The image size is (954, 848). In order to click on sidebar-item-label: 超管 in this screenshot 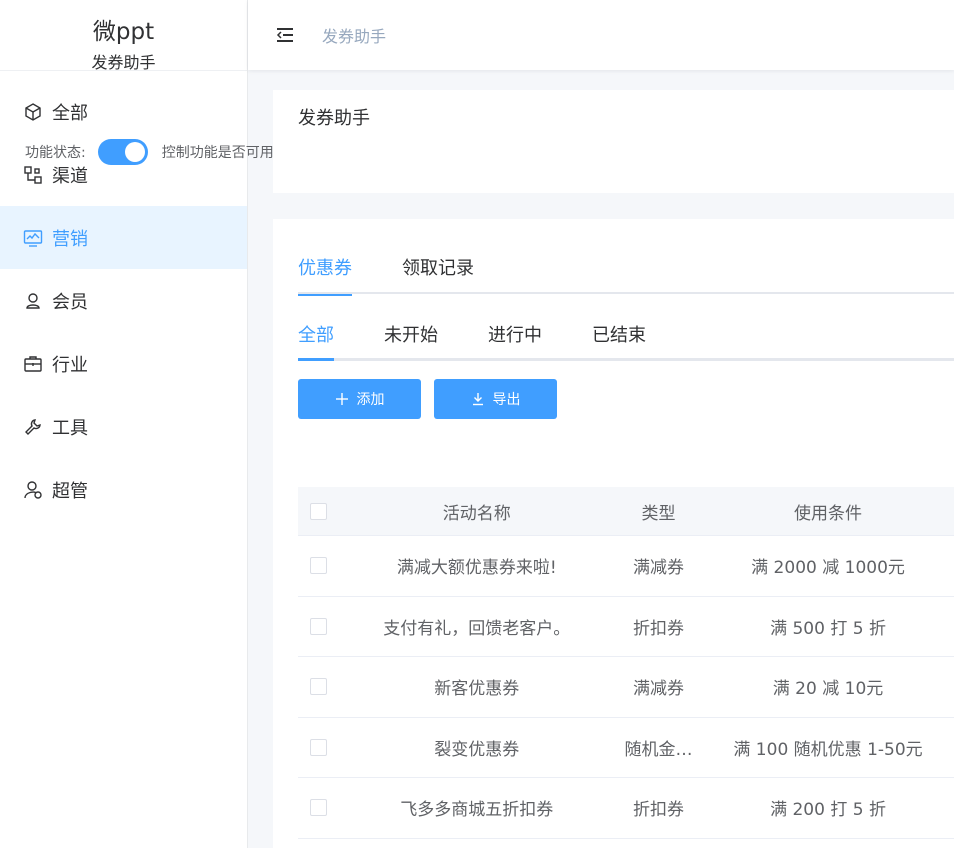, I will do `click(70, 491)`.